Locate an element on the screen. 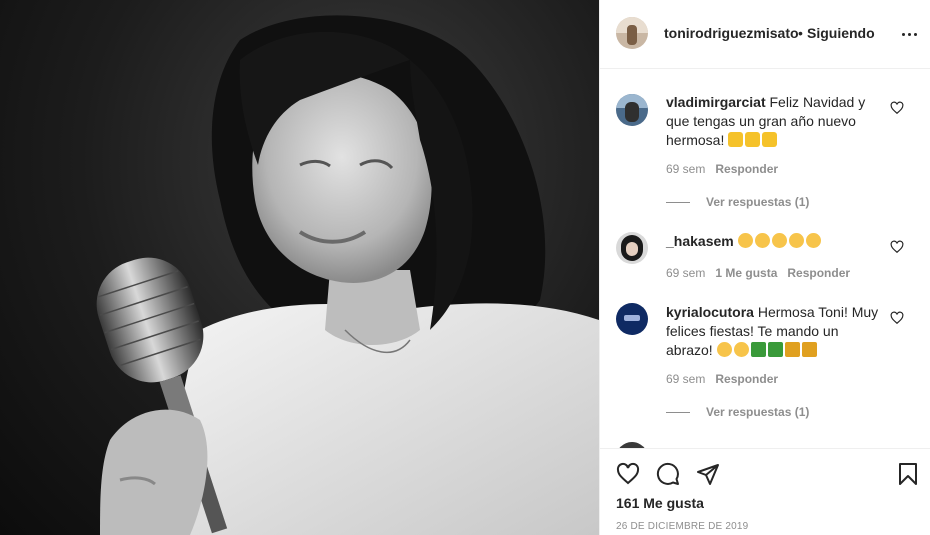 The image size is (930, 535). post-header: tonirodriguezmisato • Siguiendo is located at coordinates (765, 34).